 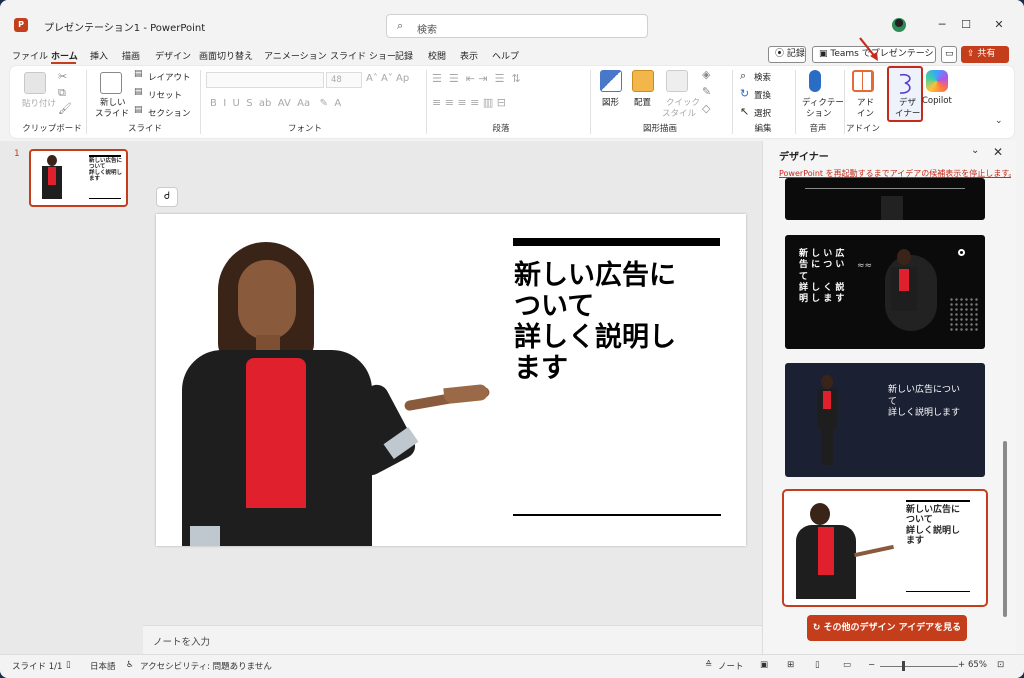 I want to click on slideshow-icon: ▭, so click(x=847, y=665).